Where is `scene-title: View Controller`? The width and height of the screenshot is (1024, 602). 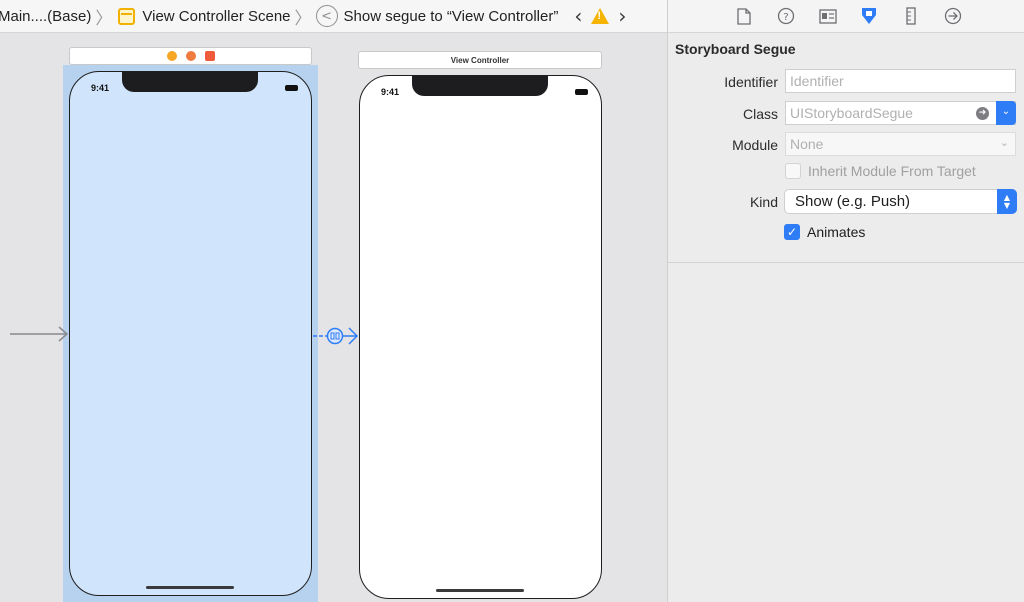
scene-title: View Controller is located at coordinates (480, 60).